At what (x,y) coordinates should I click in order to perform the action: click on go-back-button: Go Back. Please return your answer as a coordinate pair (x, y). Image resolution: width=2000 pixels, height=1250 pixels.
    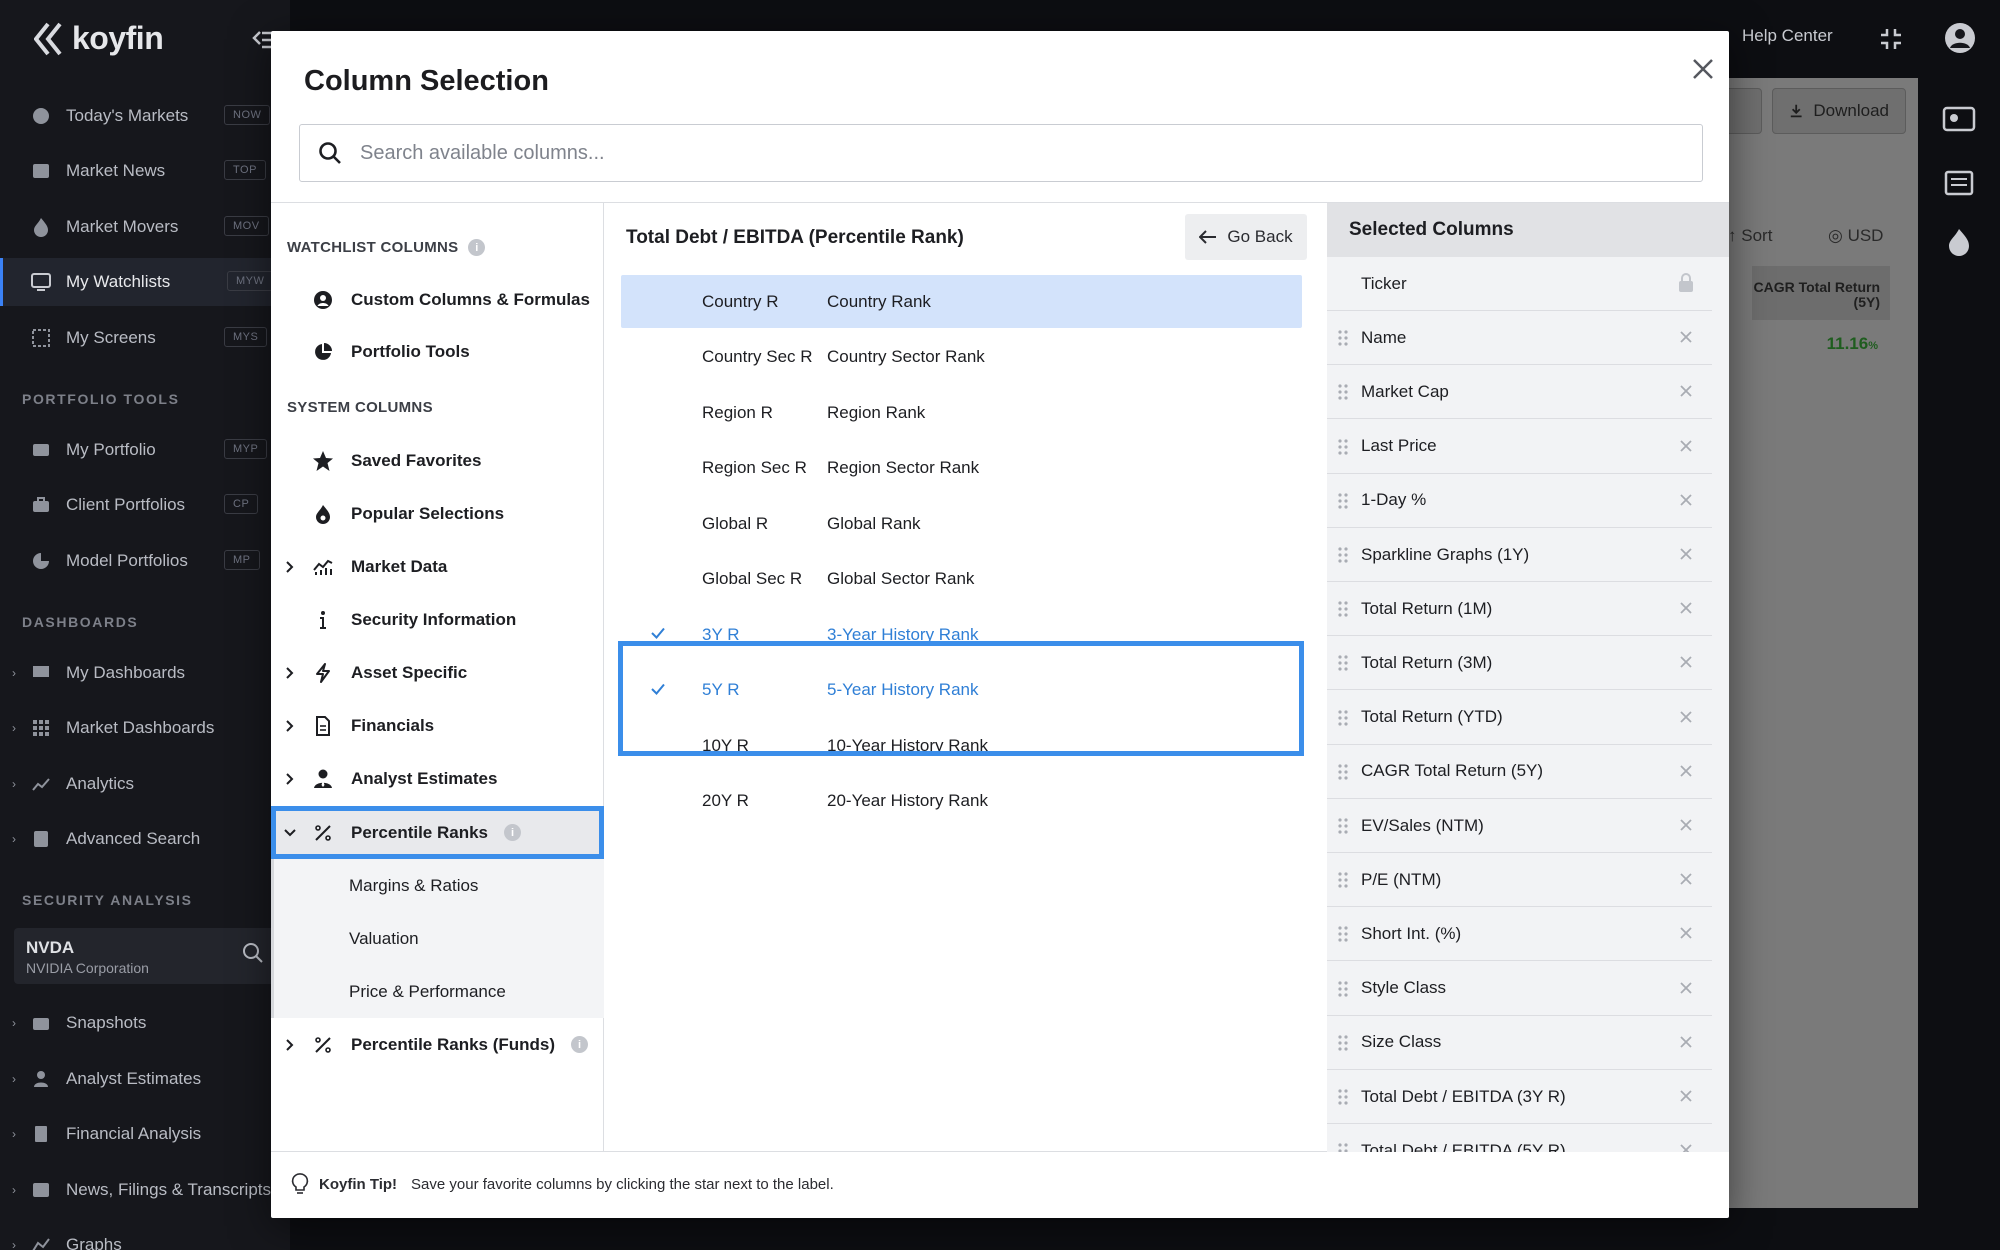
    Looking at the image, I should click on (1246, 237).